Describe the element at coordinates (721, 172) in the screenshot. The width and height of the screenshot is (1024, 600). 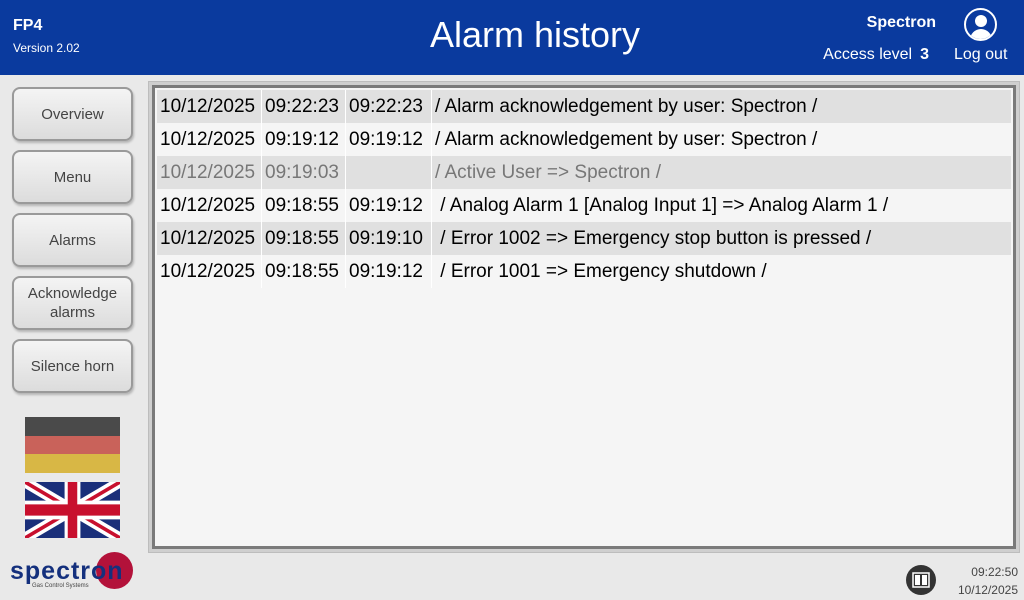
I see `cell-message: / Active User => Spectron /` at that location.